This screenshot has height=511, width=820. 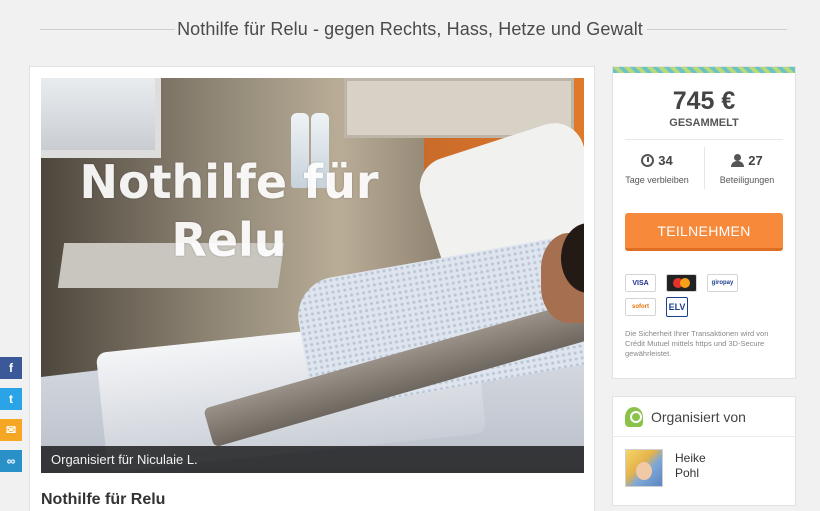 I want to click on participants-value: 27, so click(x=755, y=160).